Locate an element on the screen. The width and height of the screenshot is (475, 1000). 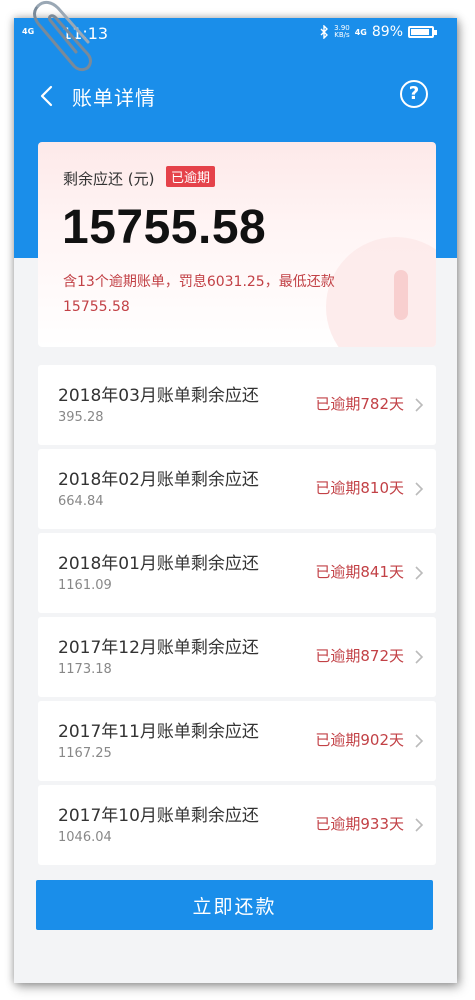
bluetooth-icon is located at coordinates (324, 32).